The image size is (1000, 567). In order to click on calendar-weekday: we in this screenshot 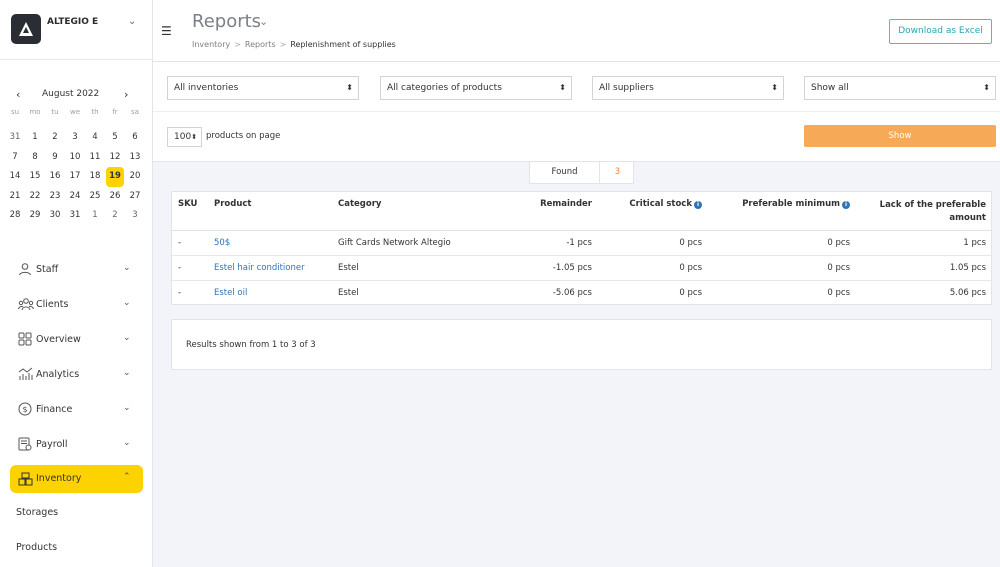, I will do `click(75, 112)`.